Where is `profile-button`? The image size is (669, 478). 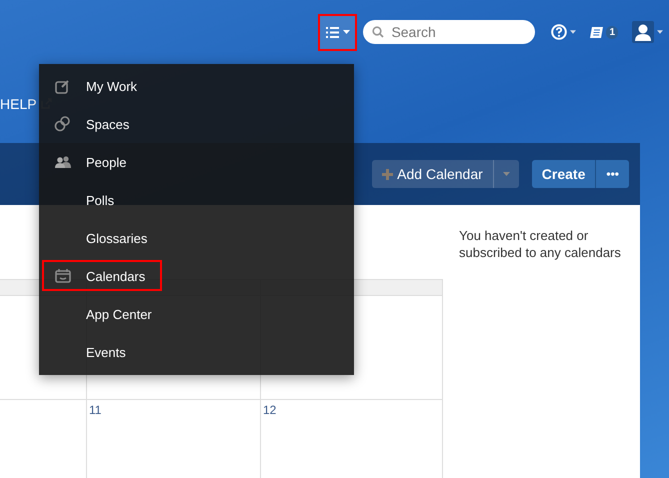 profile-button is located at coordinates (647, 32).